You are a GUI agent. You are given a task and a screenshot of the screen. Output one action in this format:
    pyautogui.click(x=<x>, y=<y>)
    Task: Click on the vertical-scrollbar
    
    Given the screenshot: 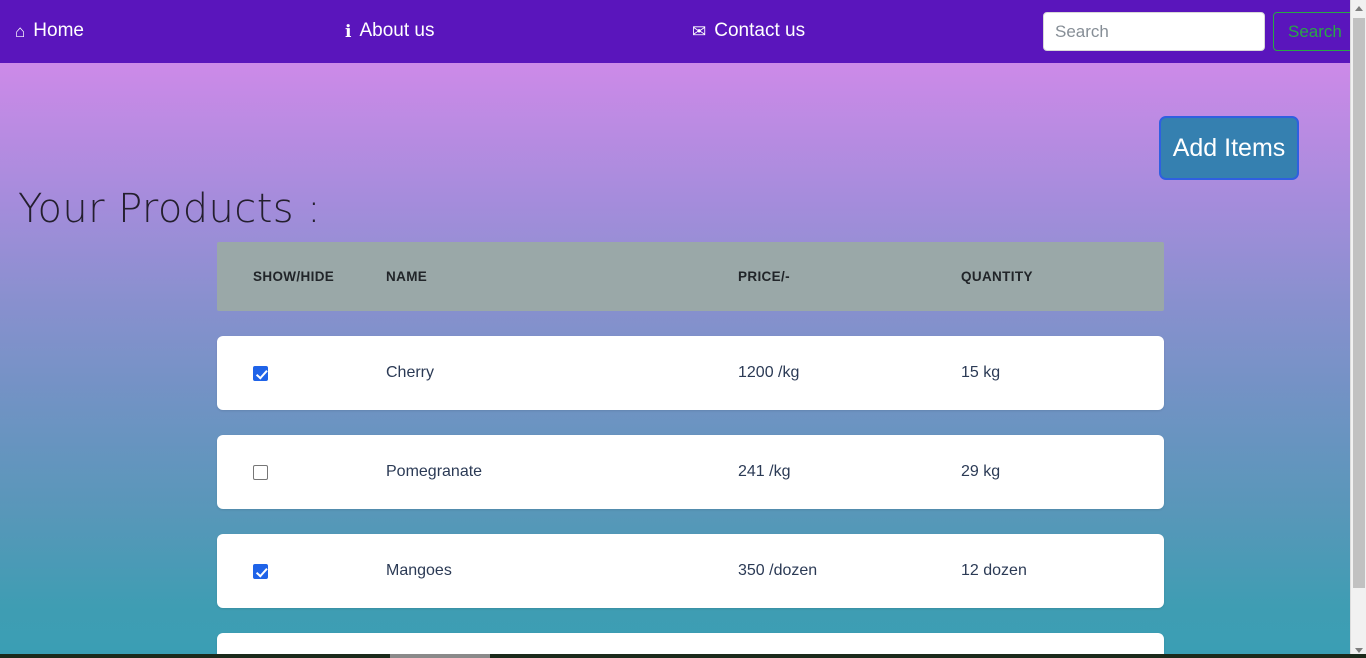 What is the action you would take?
    pyautogui.click(x=1358, y=329)
    